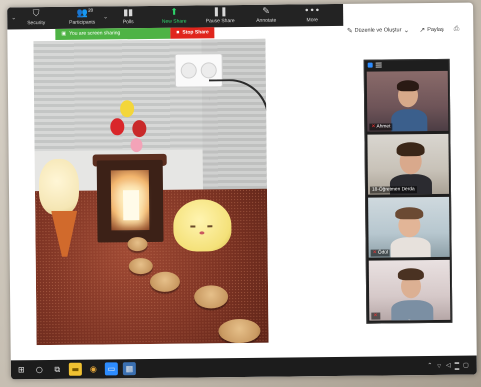 This screenshot has height=387, width=481. Describe the element at coordinates (383, 127) in the screenshot. I see `participant-name: Ahmet` at that location.